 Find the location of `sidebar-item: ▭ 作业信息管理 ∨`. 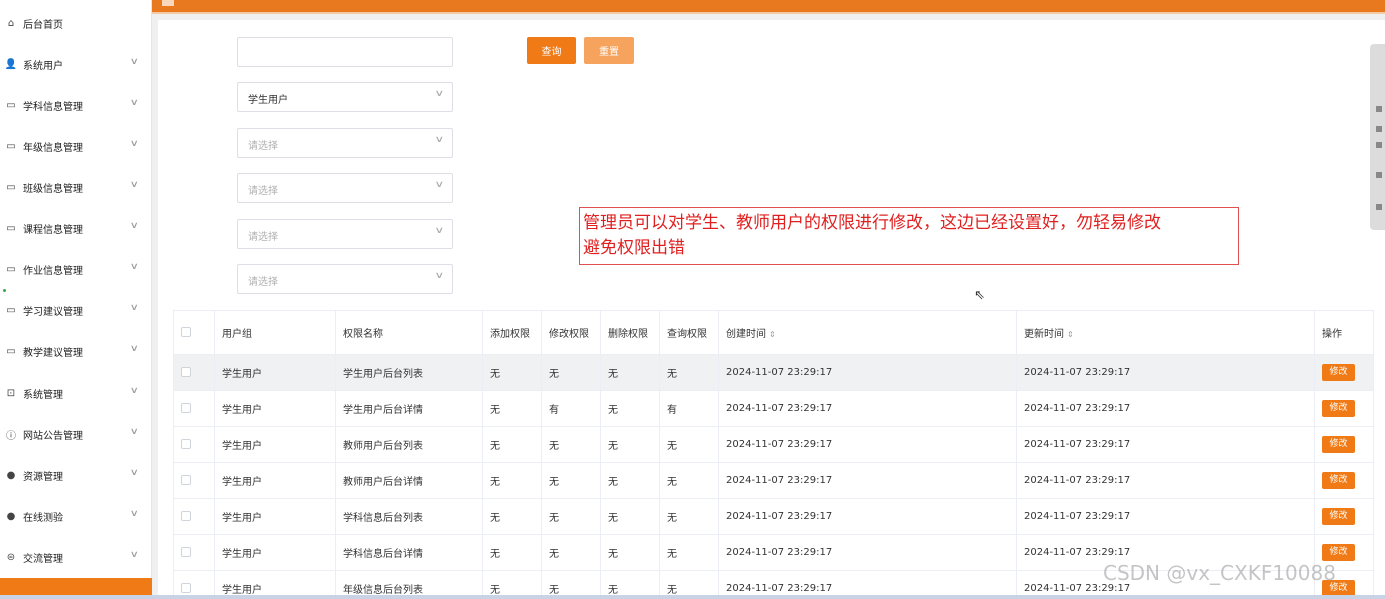

sidebar-item: ▭ 作业信息管理 ∨ is located at coordinates (76, 269).